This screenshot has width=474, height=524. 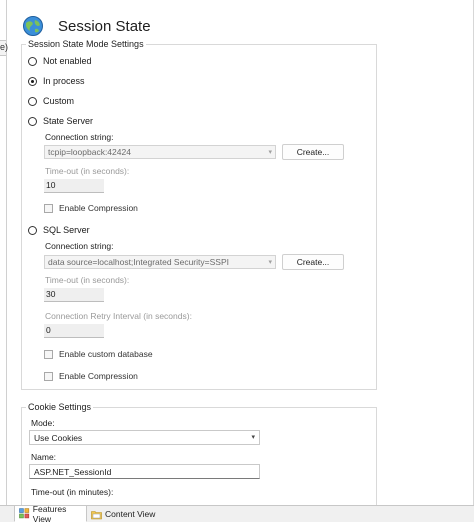 What do you see at coordinates (43, 423) in the screenshot?
I see `cookie-mode-label: Mode:` at bounding box center [43, 423].